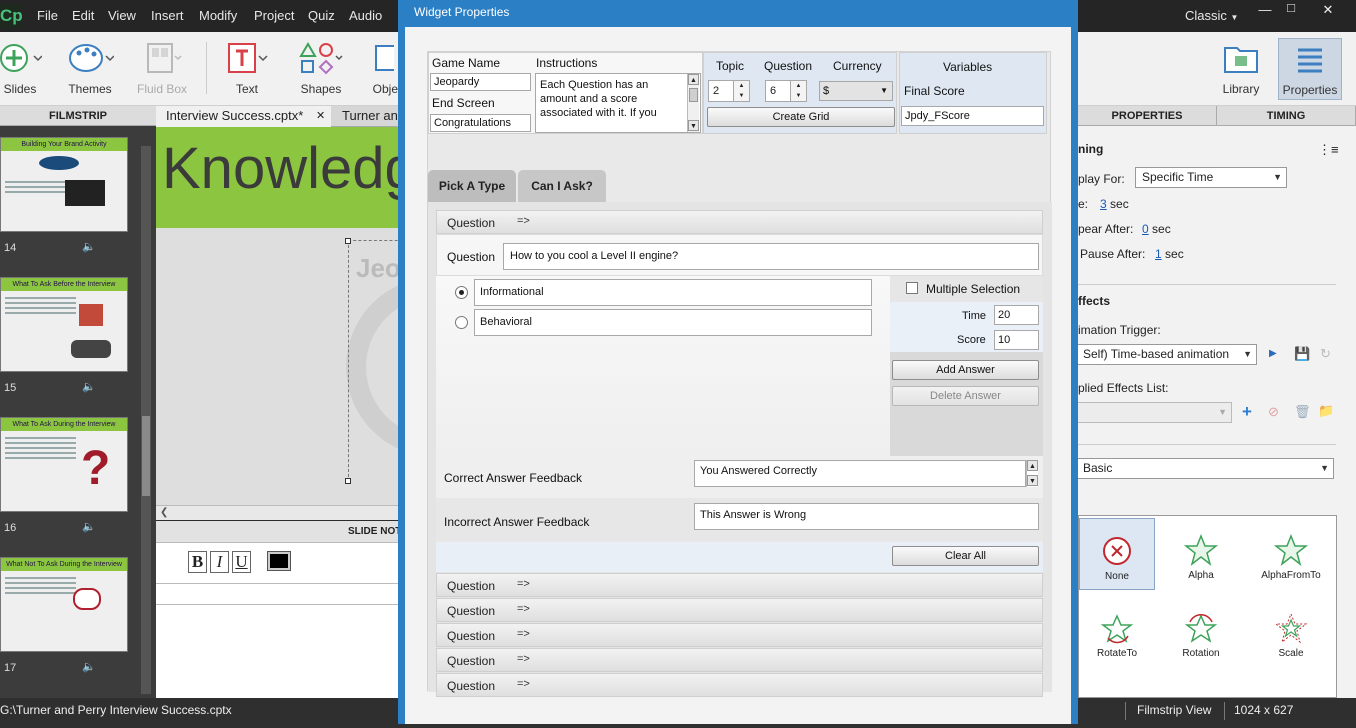 This screenshot has height=728, width=1356. Describe the element at coordinates (693, 103) in the screenshot. I see `instructions-scrollbar: ▲ ▼` at that location.